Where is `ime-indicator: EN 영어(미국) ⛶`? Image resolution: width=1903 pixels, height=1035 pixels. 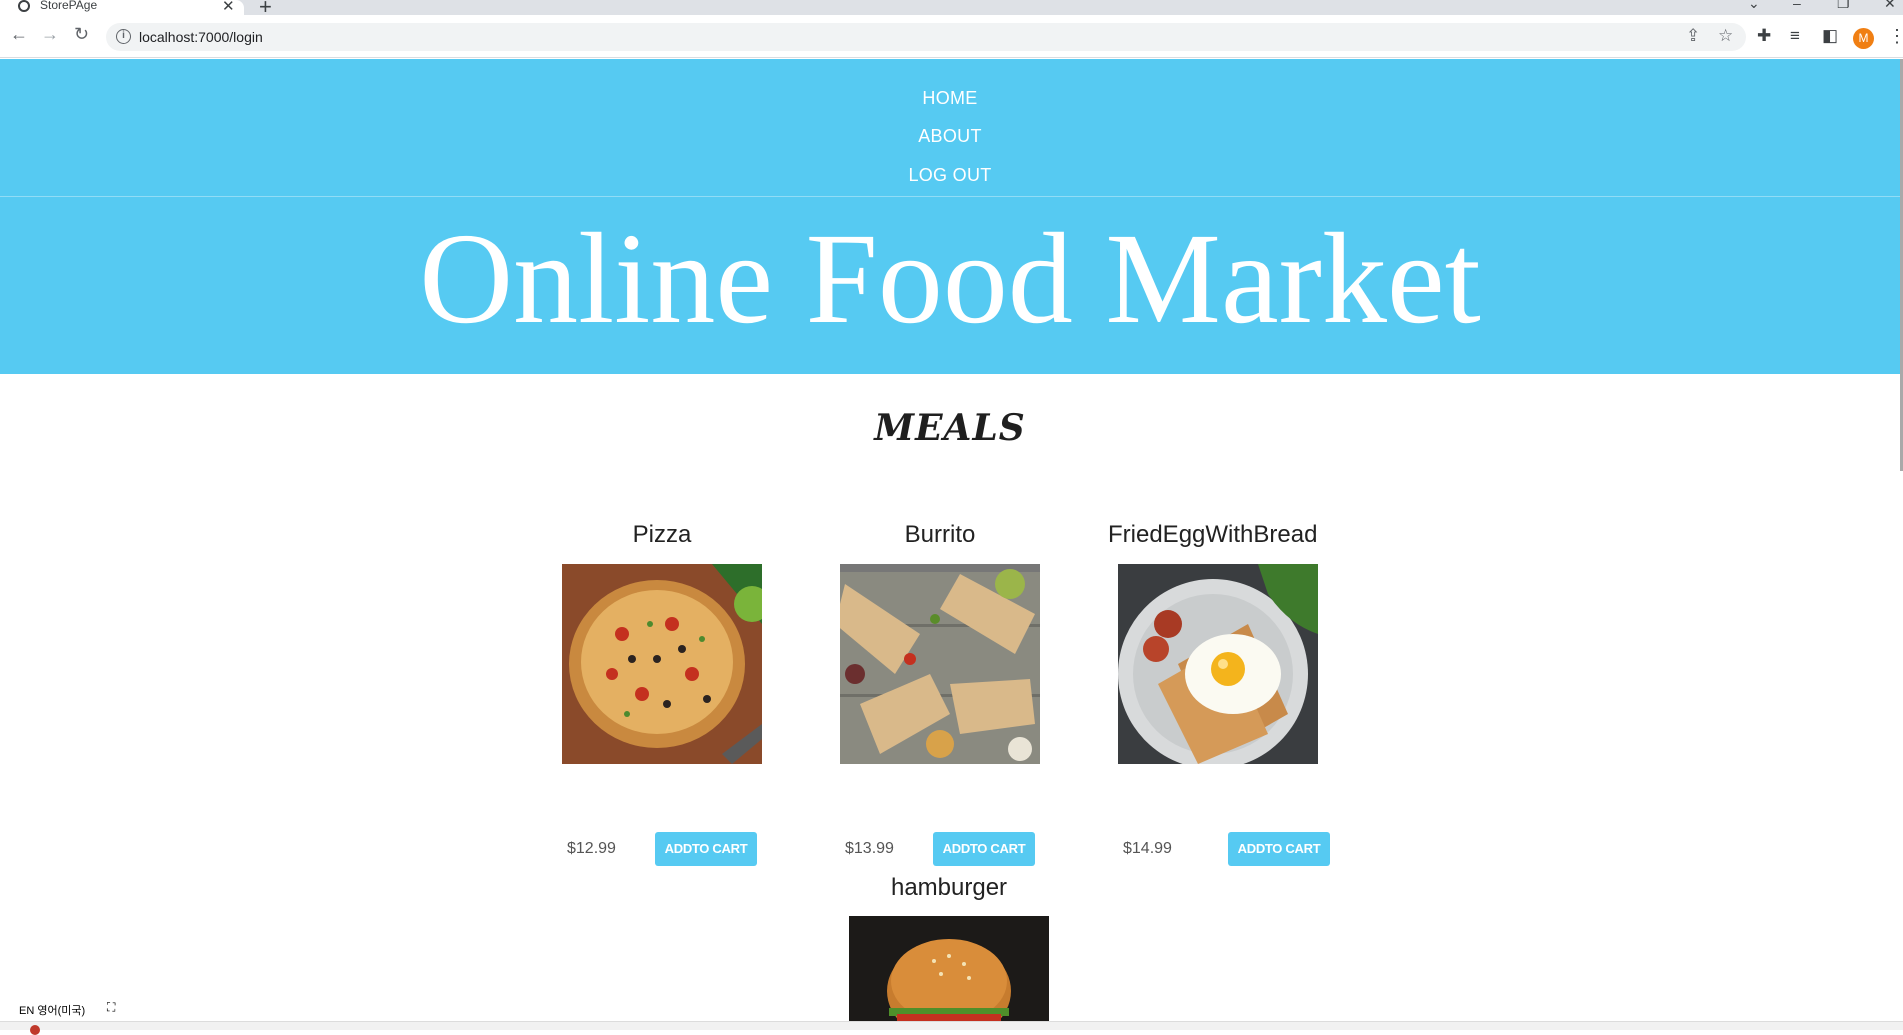
ime-indicator: EN 영어(미국) ⛶ is located at coordinates (65, 1008).